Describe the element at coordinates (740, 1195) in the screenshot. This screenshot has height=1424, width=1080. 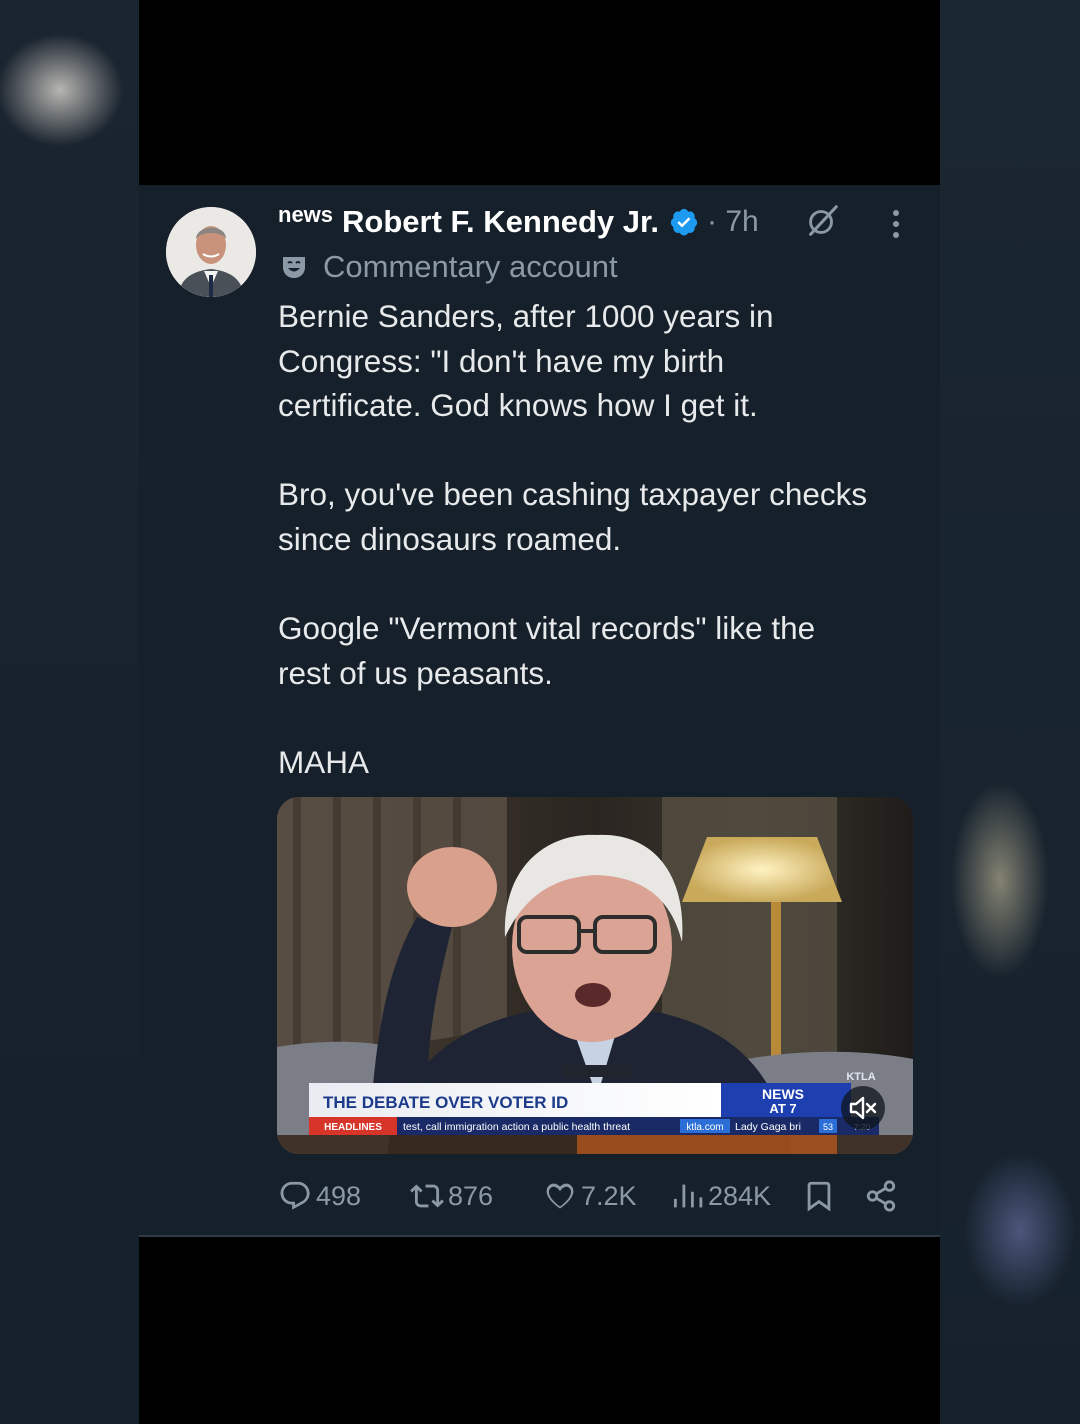
I see `views-count: 284K` at that location.